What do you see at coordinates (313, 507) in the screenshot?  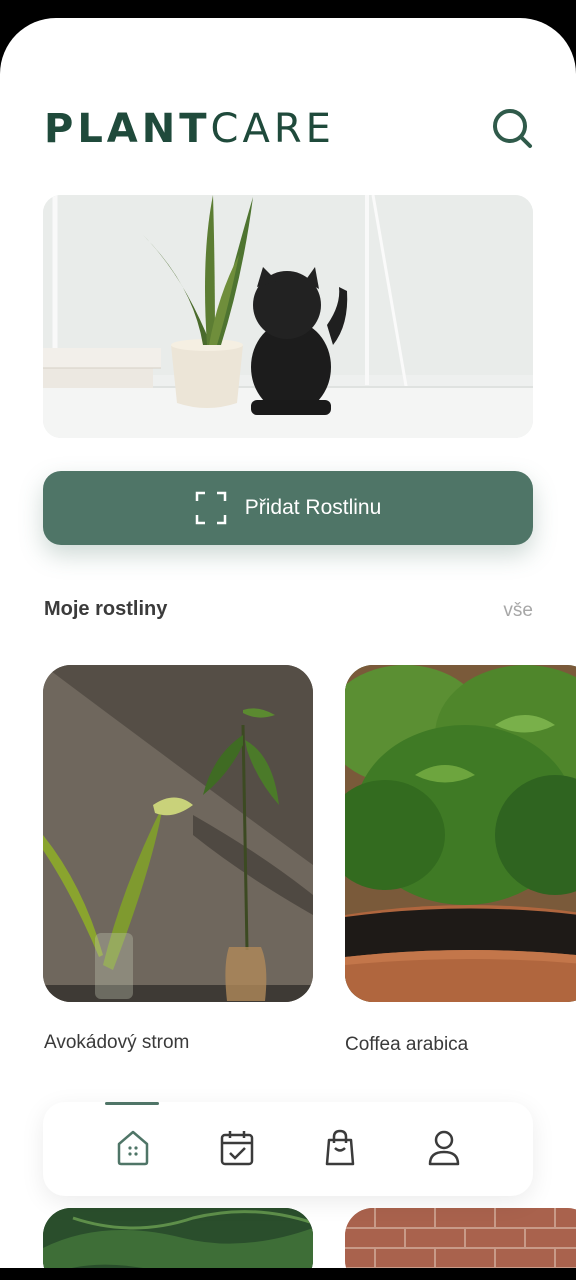 I see `add-plant-label: Přidat Rostlinu` at bounding box center [313, 507].